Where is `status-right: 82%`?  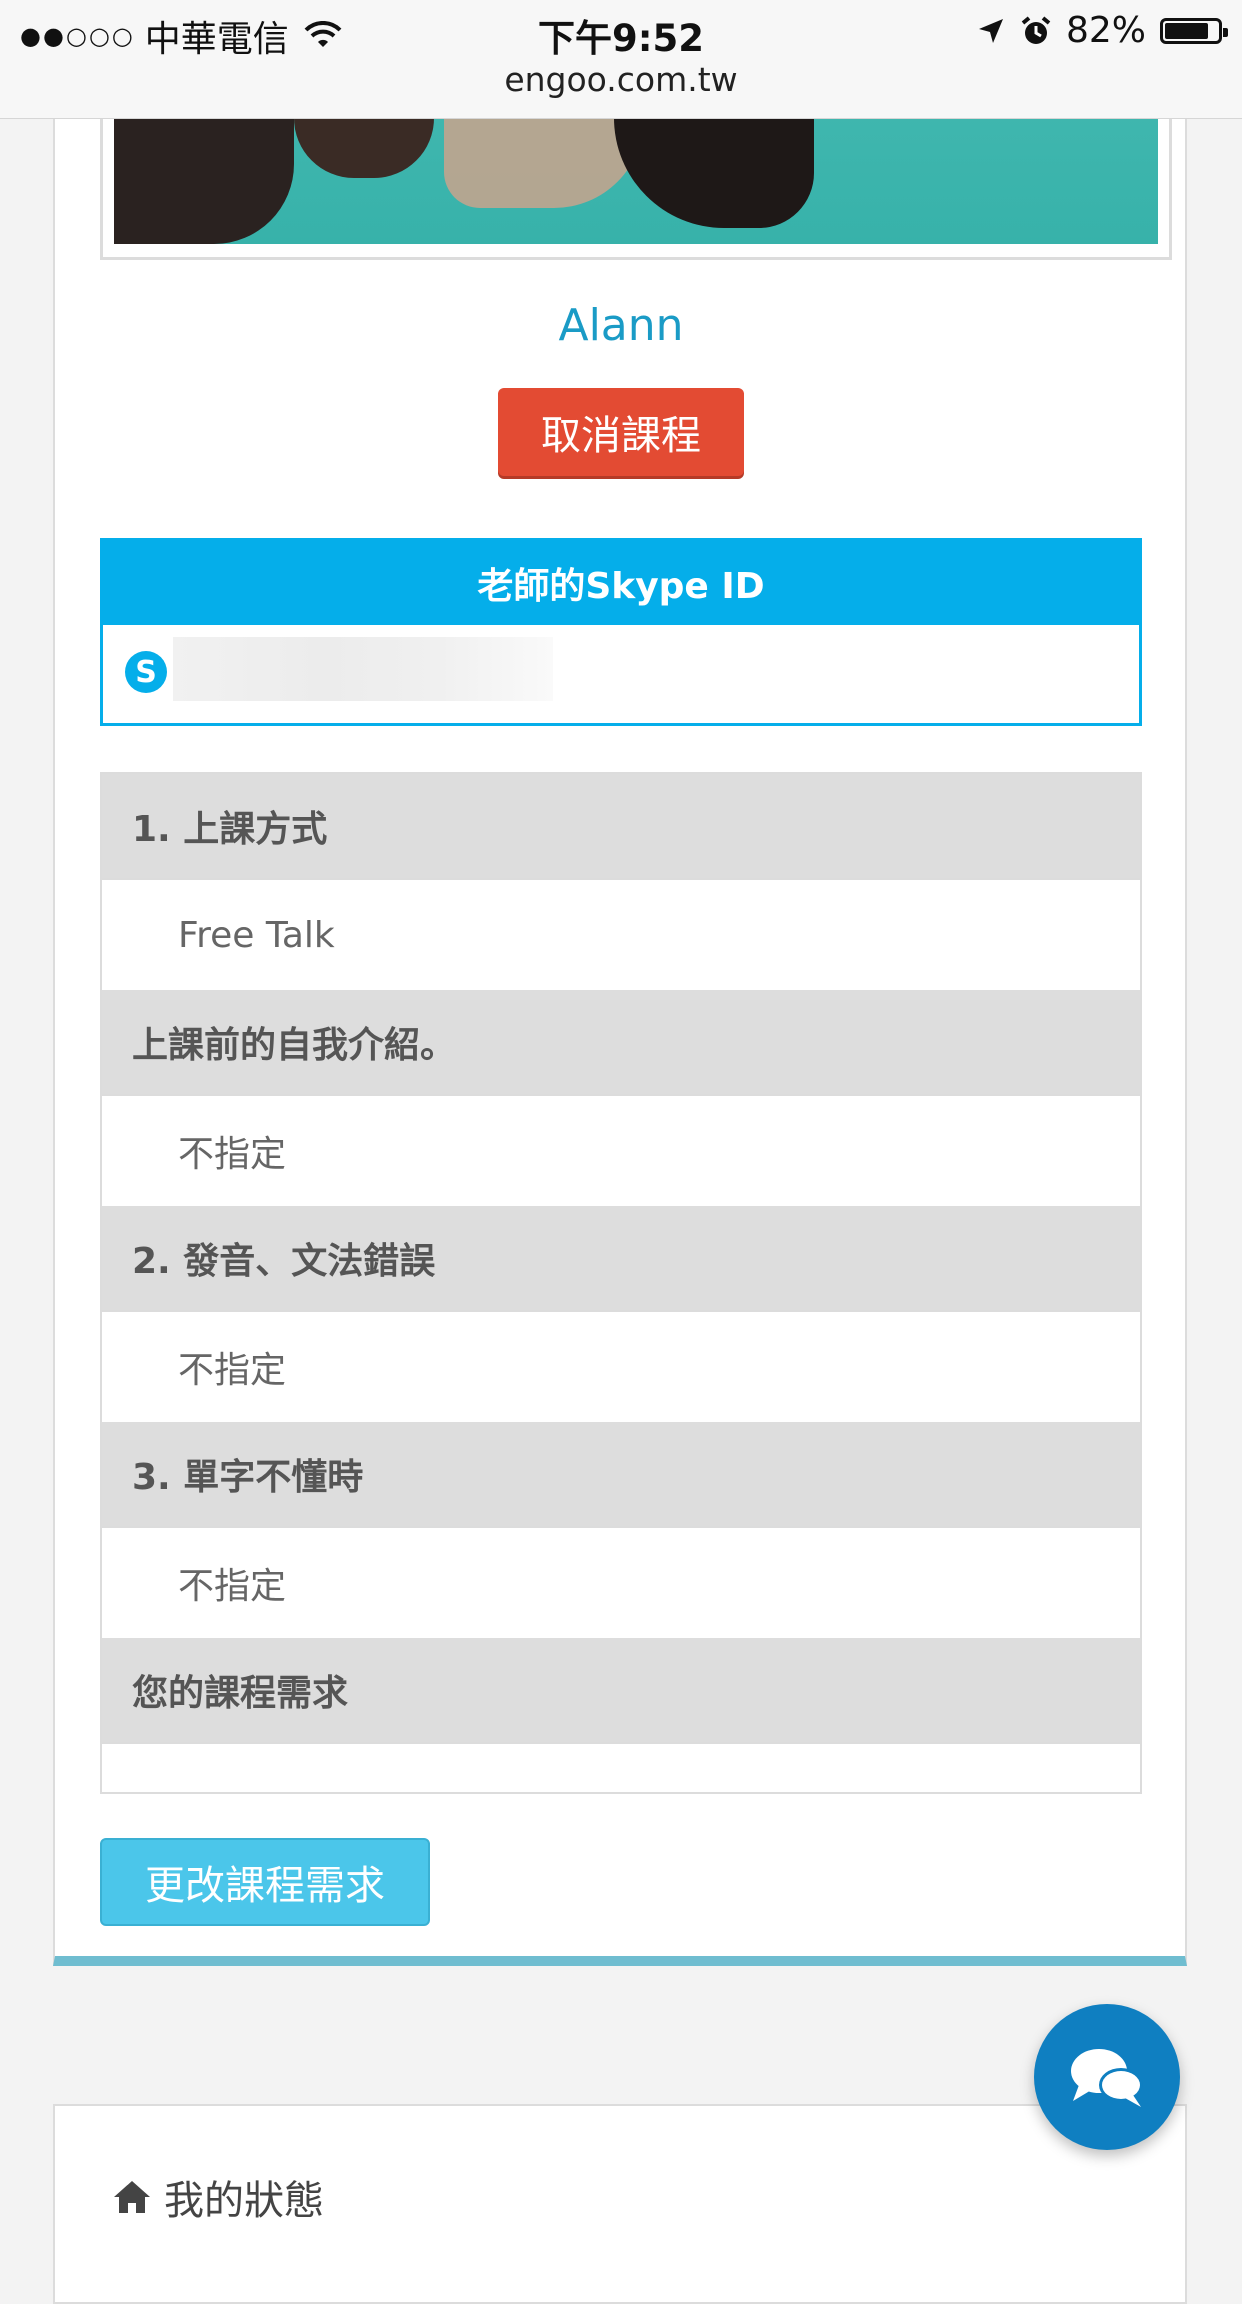
status-right: 82% is located at coordinates (1102, 30).